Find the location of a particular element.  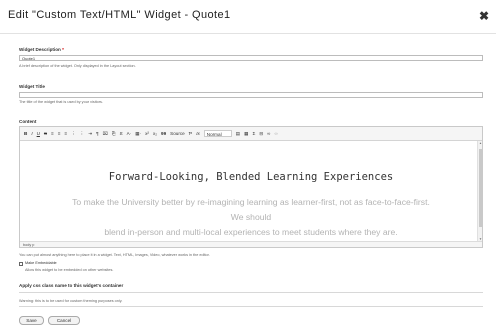

close-button: ✖ is located at coordinates (484, 16).